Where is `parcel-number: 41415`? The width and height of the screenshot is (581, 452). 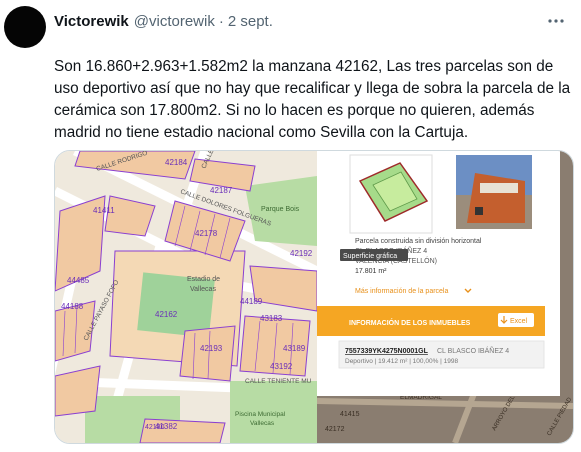
parcel-number: 41415 is located at coordinates (350, 414).